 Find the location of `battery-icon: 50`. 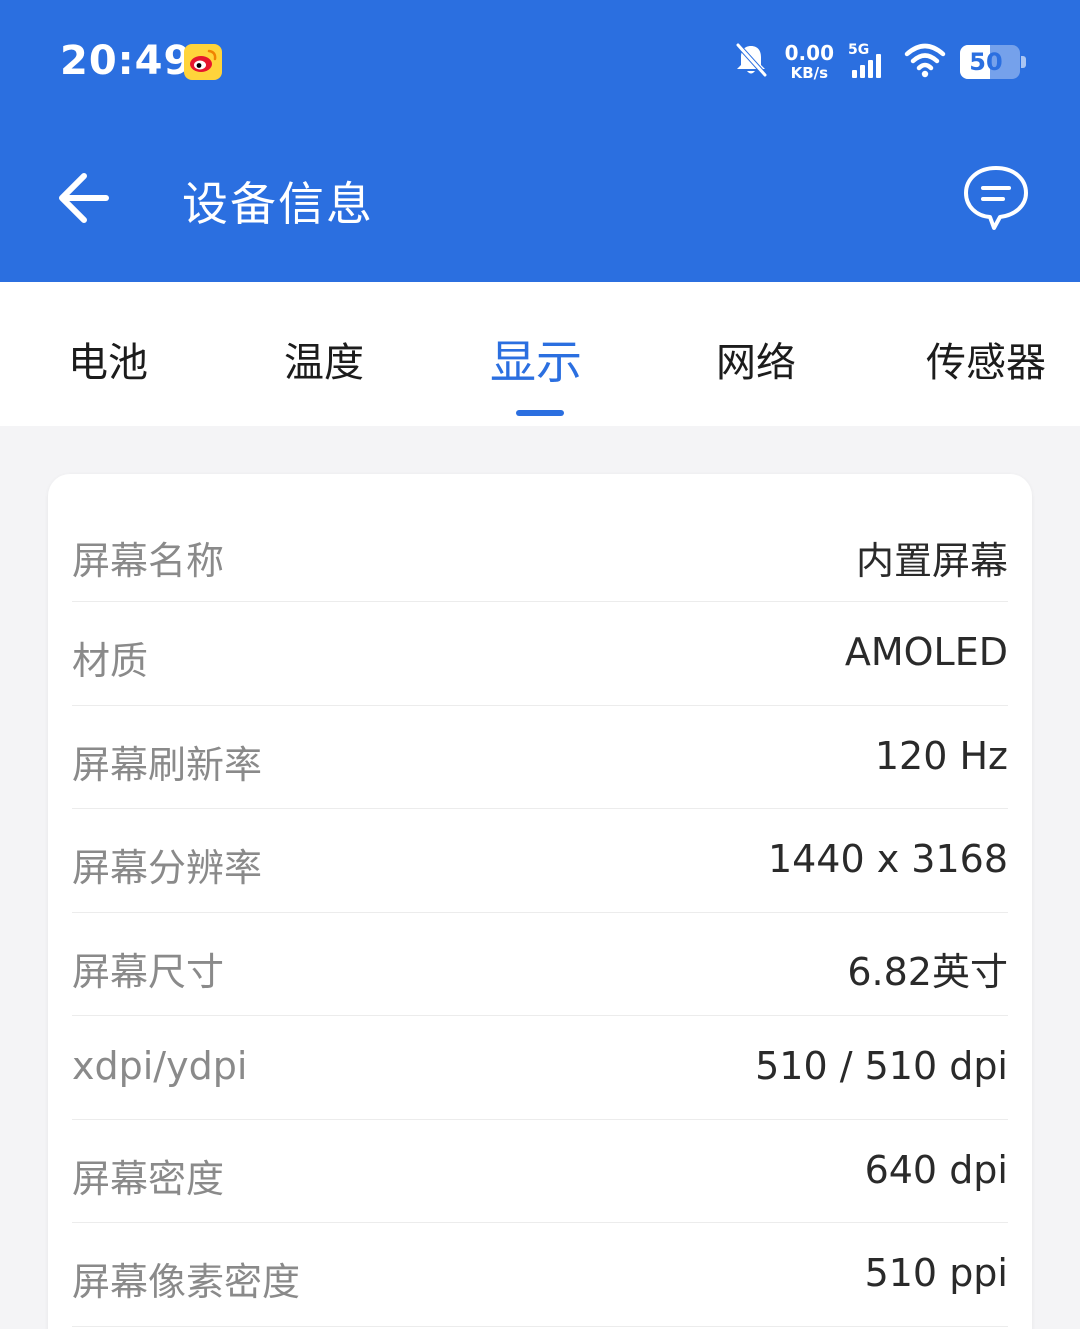

battery-icon: 50 is located at coordinates (993, 62).